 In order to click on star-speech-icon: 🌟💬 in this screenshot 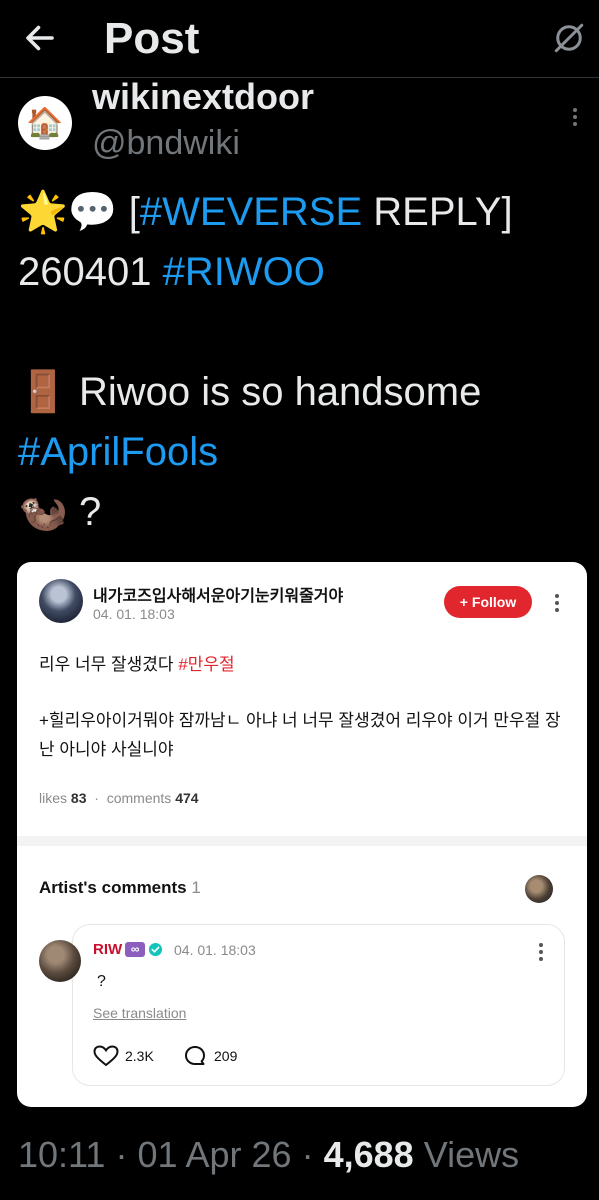, I will do `click(68, 212)`.